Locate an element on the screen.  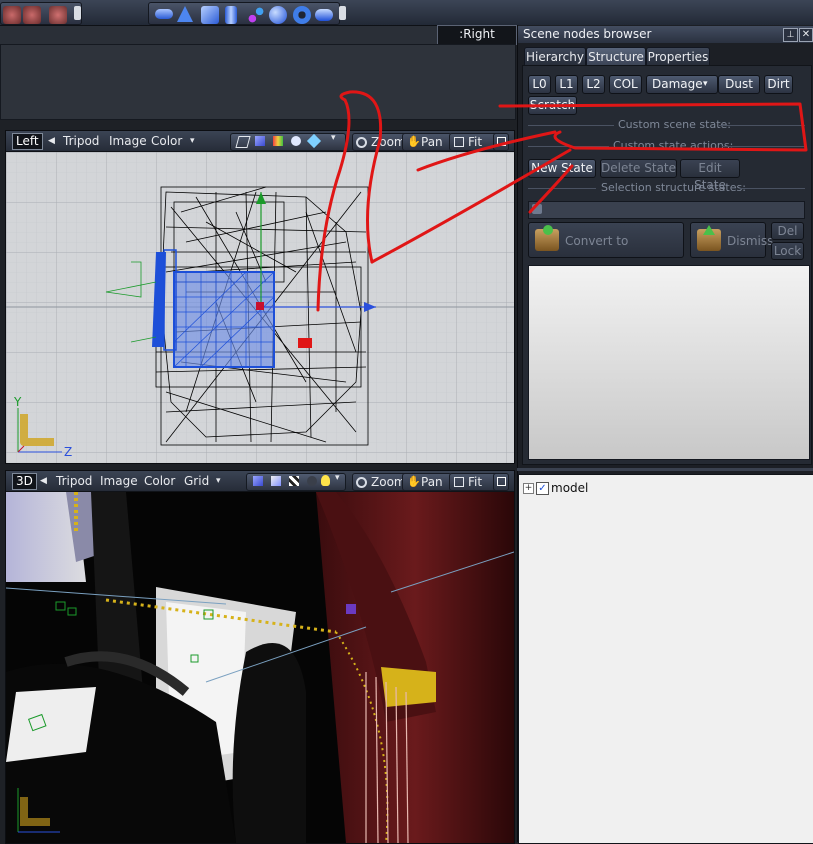
states-list is located at coordinates (669, 362).